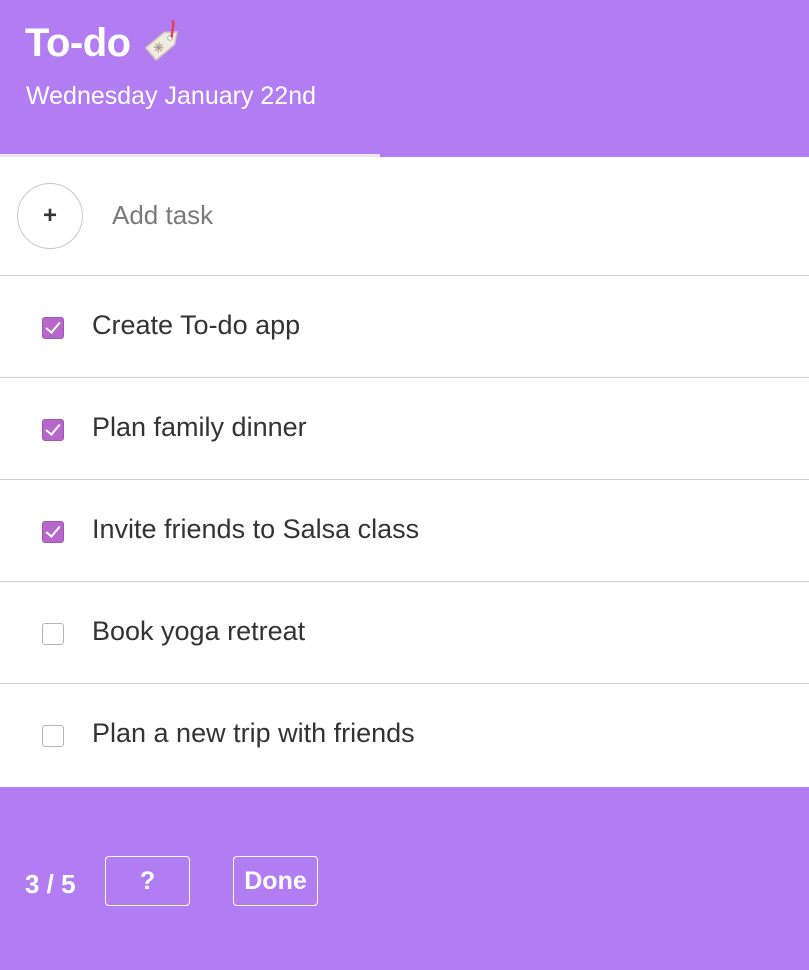 This screenshot has height=970, width=809. I want to click on task-label: Book yoga retreat, so click(199, 631).